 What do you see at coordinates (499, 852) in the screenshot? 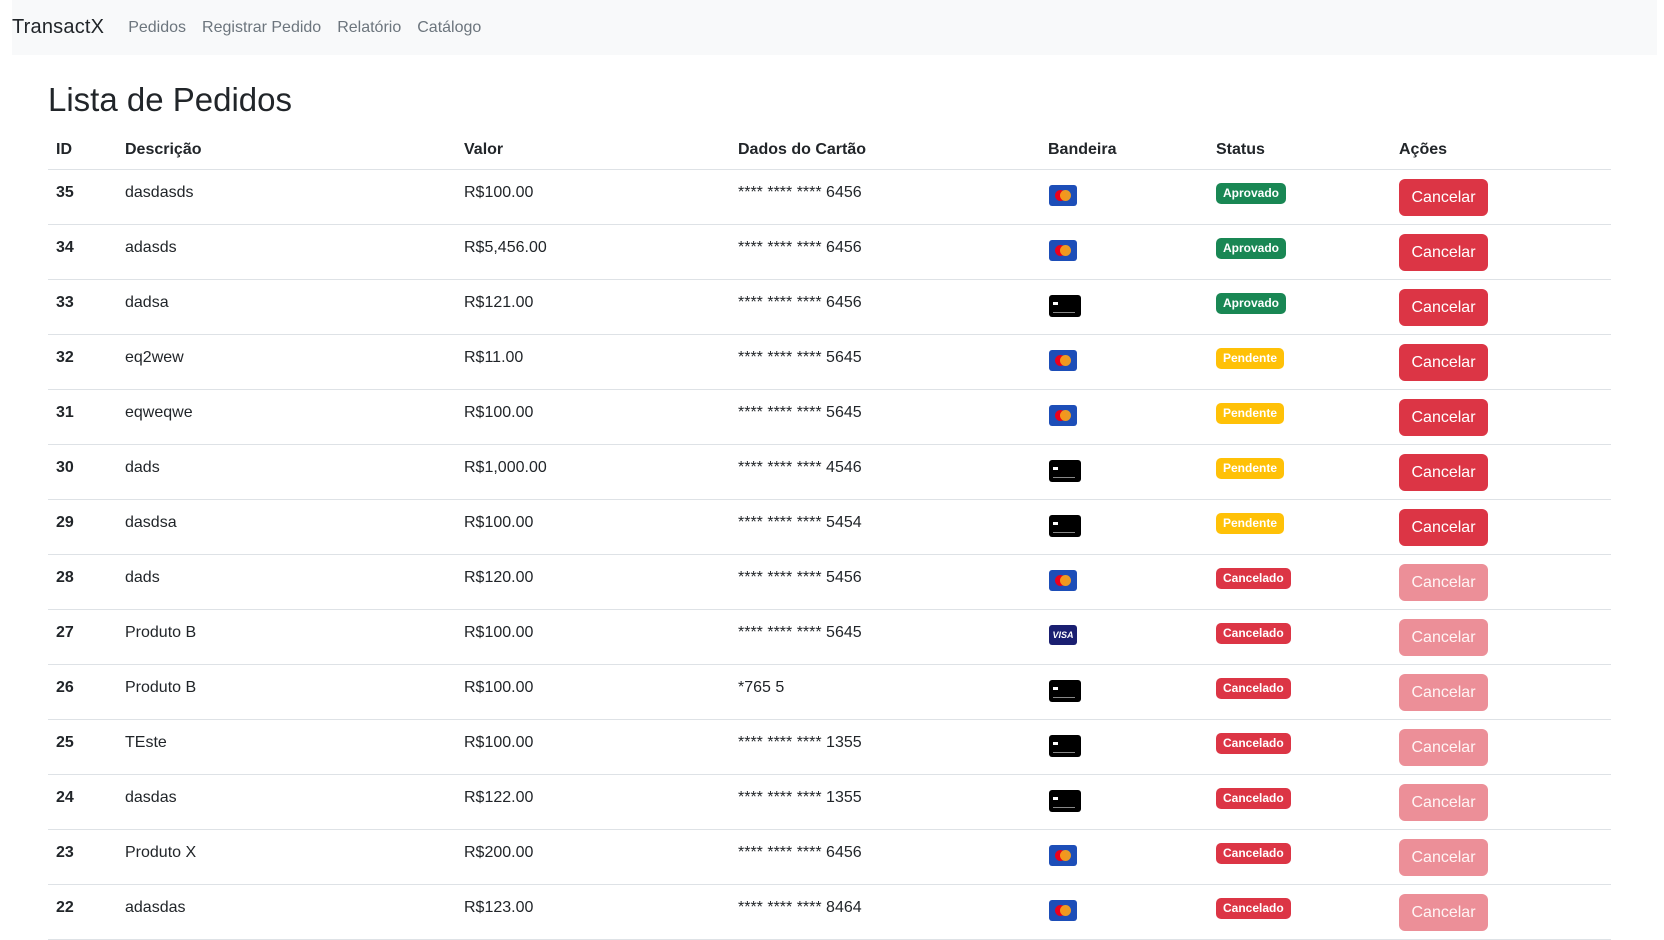
I see `order-value: R$200.00` at bounding box center [499, 852].